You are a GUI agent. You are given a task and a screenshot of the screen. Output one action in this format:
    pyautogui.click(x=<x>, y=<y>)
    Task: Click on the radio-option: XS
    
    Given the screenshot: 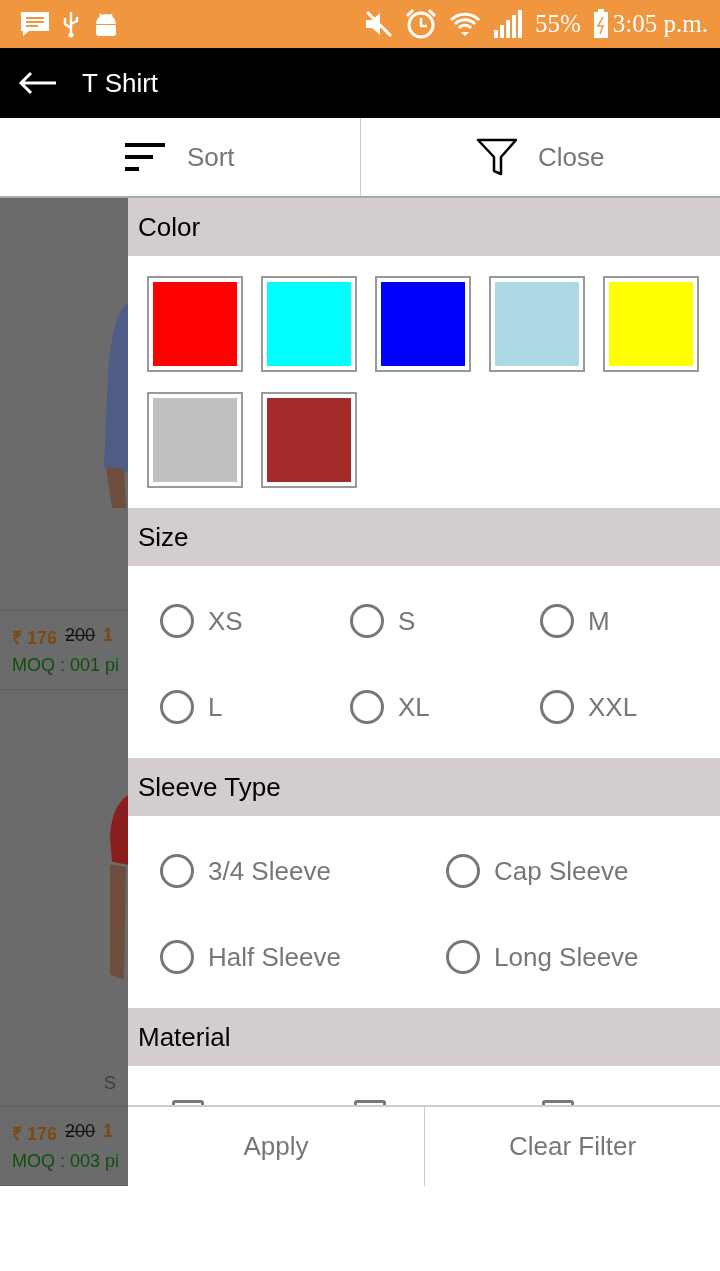 What is the action you would take?
    pyautogui.click(x=255, y=621)
    